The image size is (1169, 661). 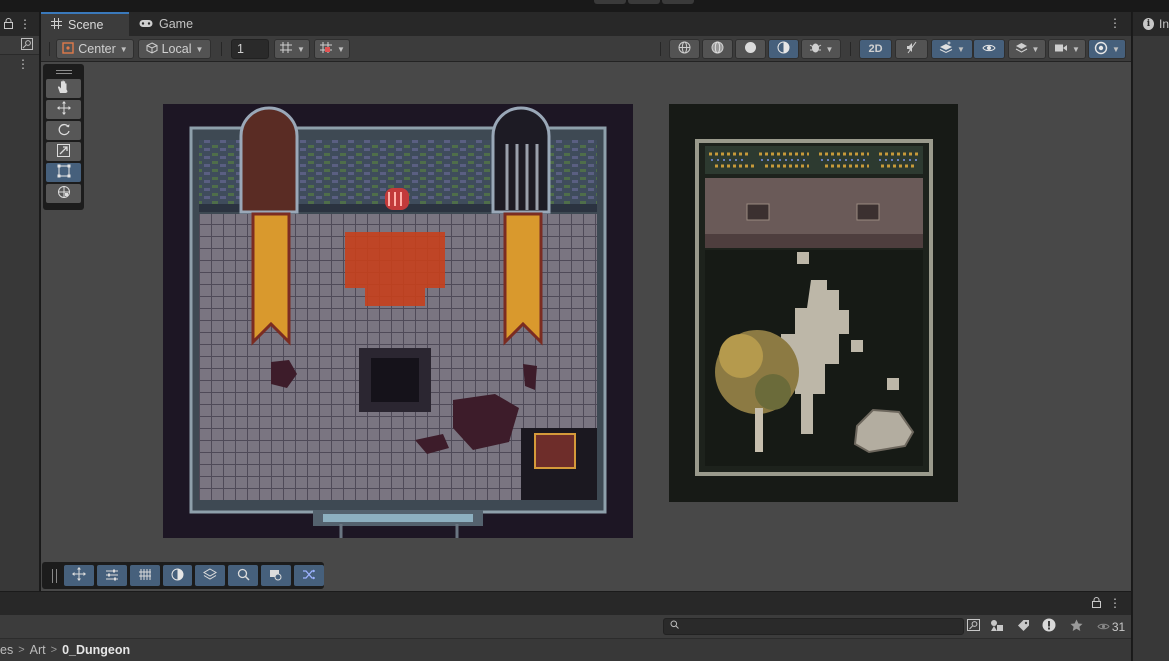 What do you see at coordinates (326, 49) in the screenshot?
I see `snap-grid-icon` at bounding box center [326, 49].